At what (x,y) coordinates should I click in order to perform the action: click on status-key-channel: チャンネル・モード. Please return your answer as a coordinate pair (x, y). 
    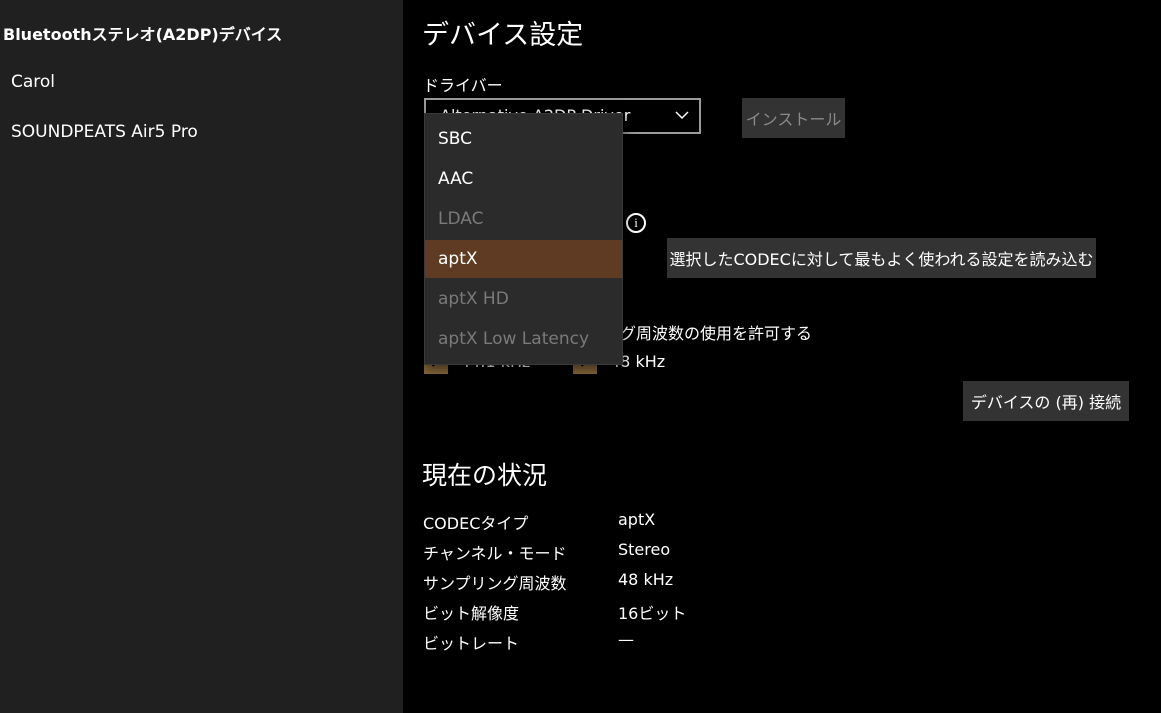
    Looking at the image, I should click on (495, 553).